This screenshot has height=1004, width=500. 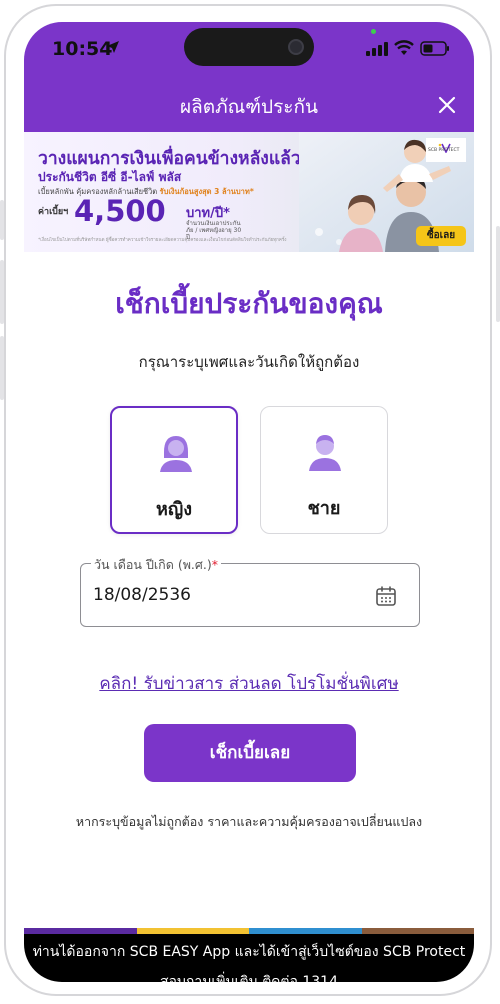 What do you see at coordinates (206, 191) in the screenshot?
I see `banner-coverage-highlight: รับเงินก้อนสูงสุด 3 ล้านบาท*` at bounding box center [206, 191].